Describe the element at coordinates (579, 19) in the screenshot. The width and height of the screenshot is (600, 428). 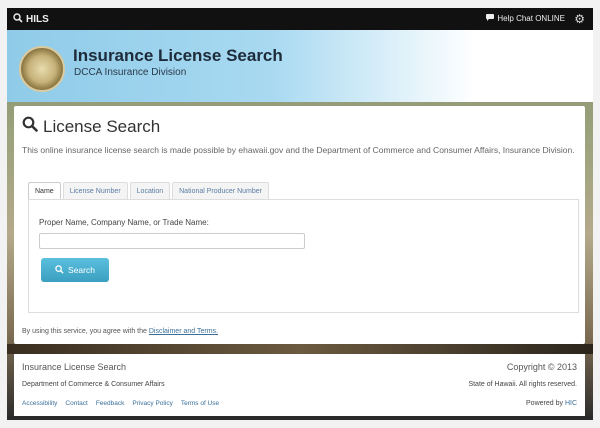
I see `gear-icon: ⚙` at that location.